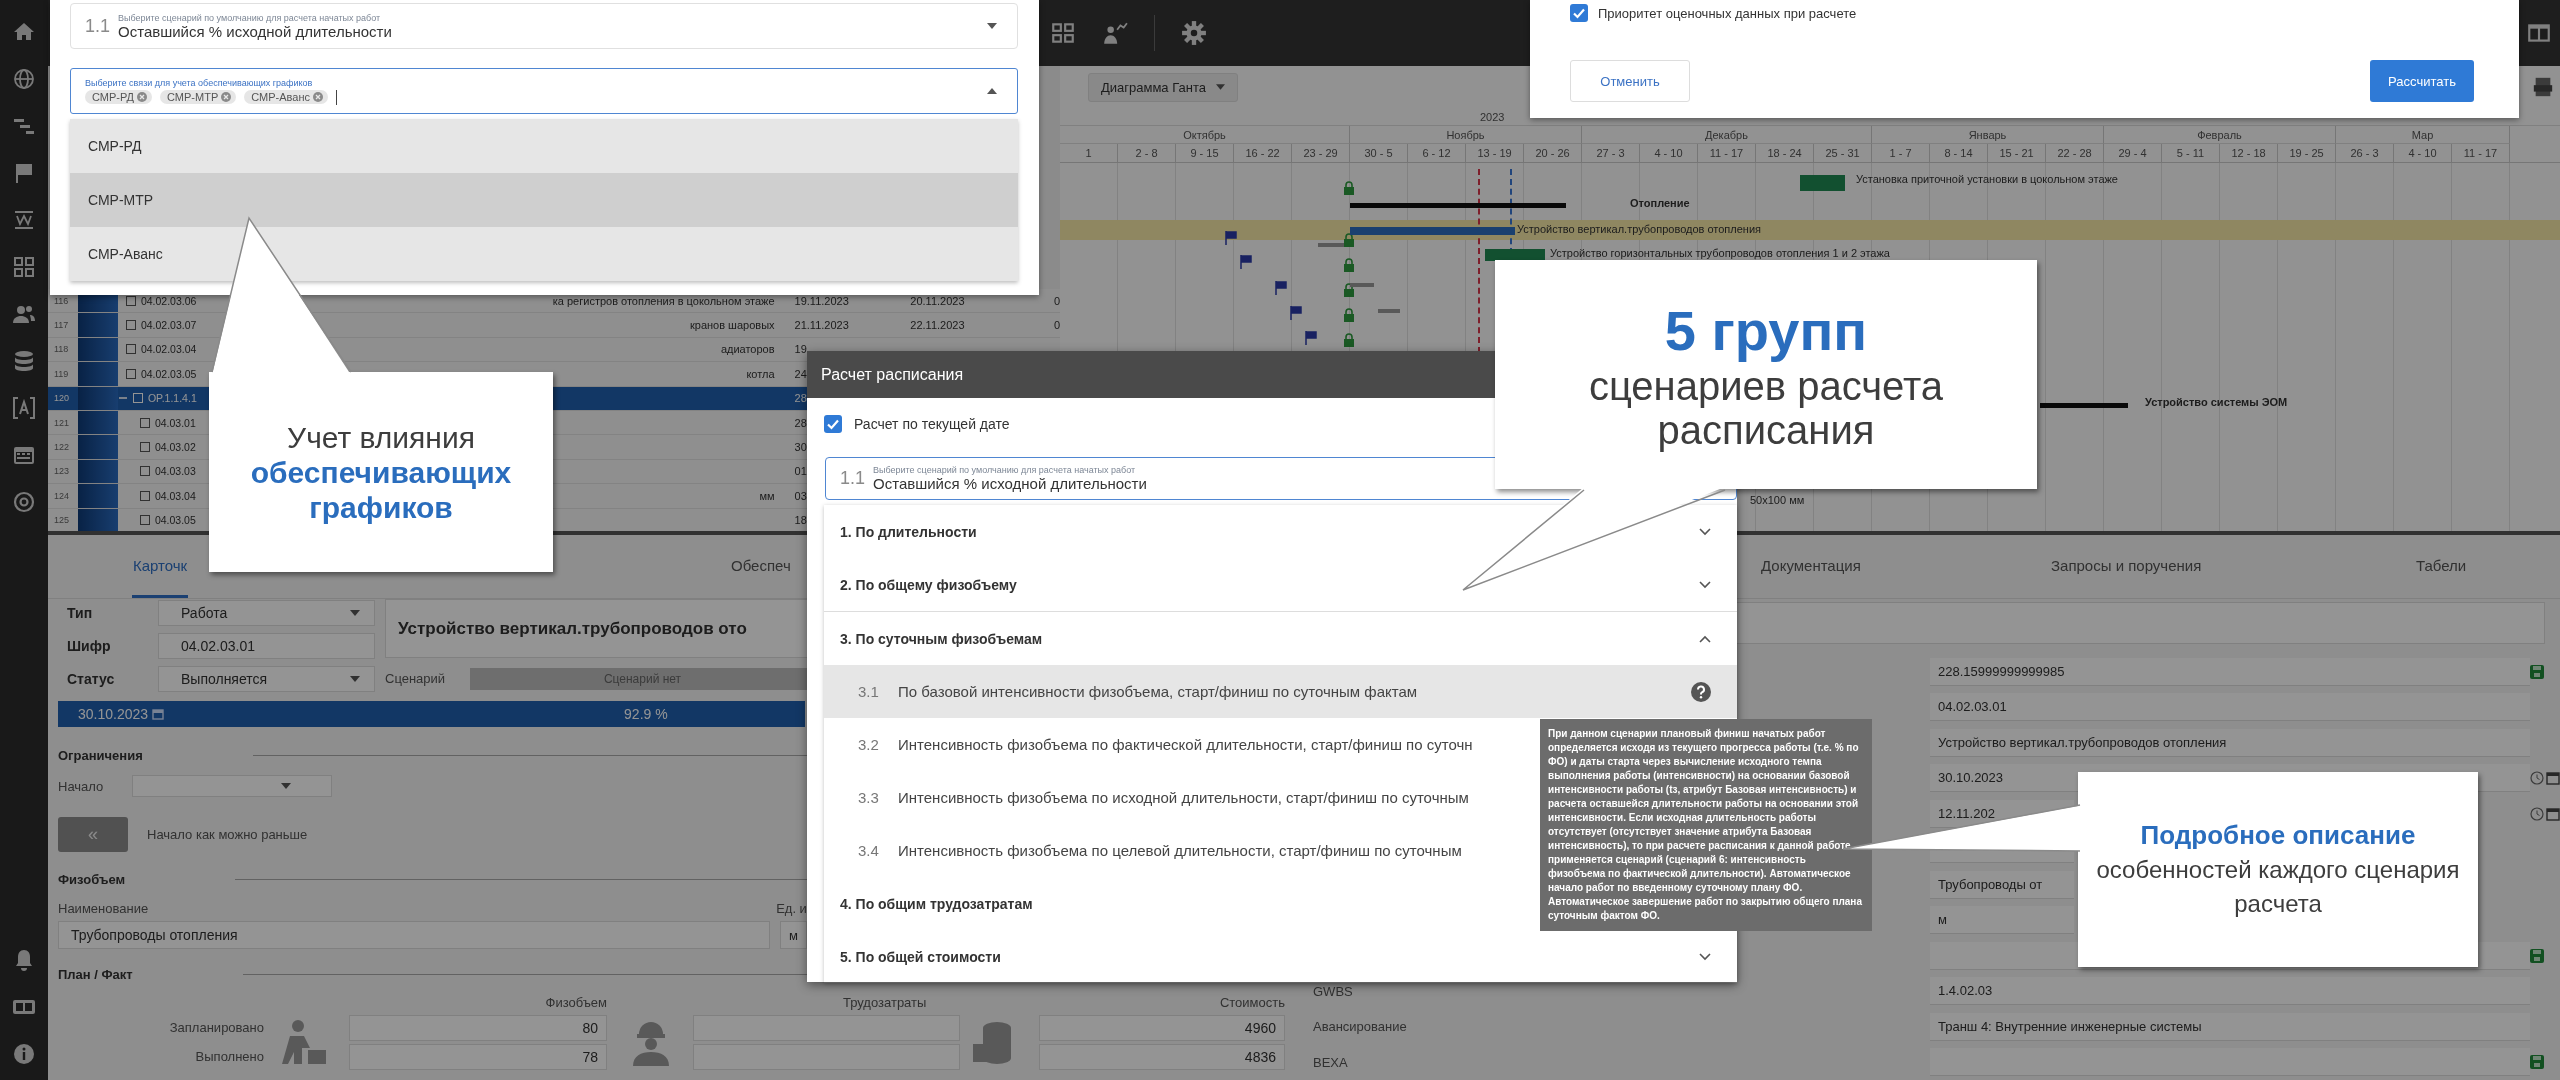 The image size is (2560, 1080). Describe the element at coordinates (232, 786) in the screenshot. I see `start-dropdown` at that location.